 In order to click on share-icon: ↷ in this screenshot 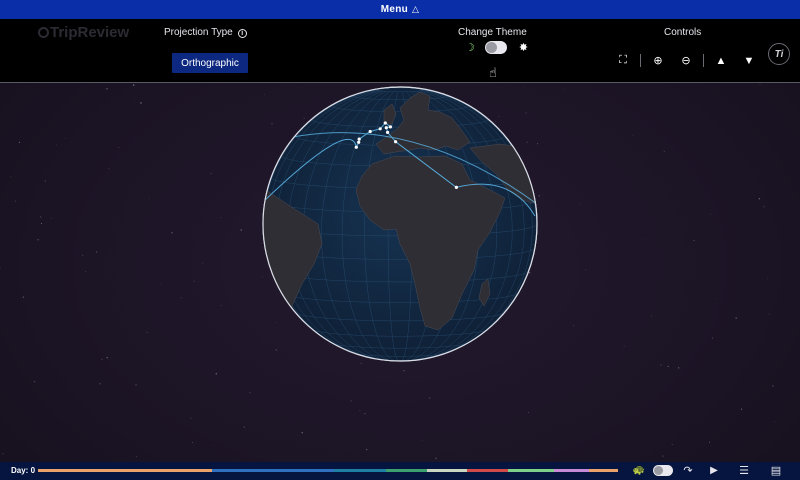, I will do `click(688, 470)`.